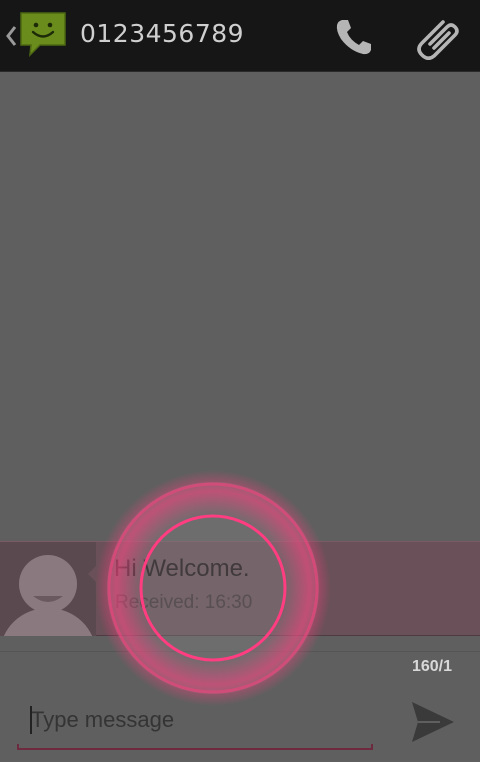  What do you see at coordinates (11, 36) in the screenshot?
I see `chevron-left-icon` at bounding box center [11, 36].